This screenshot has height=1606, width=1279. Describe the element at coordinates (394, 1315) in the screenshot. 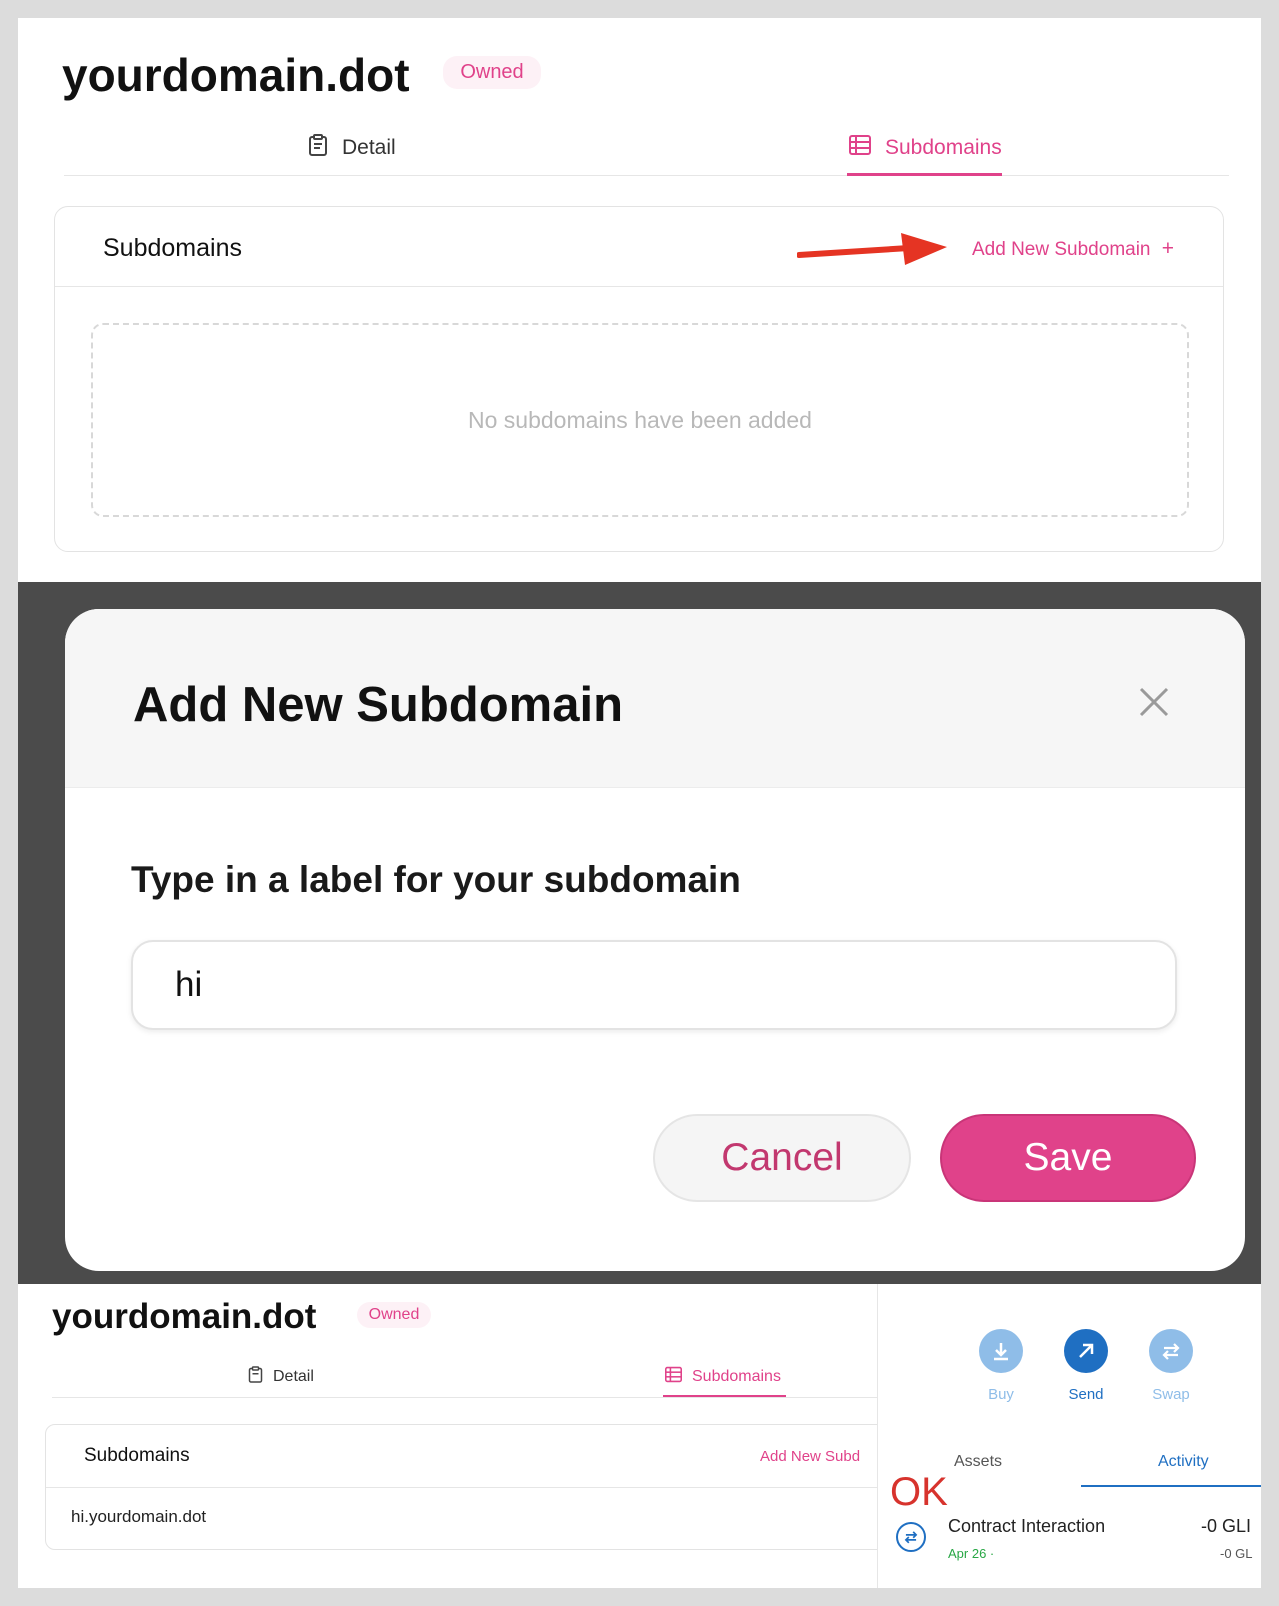

I see `owned-badge-small: Owned` at that location.